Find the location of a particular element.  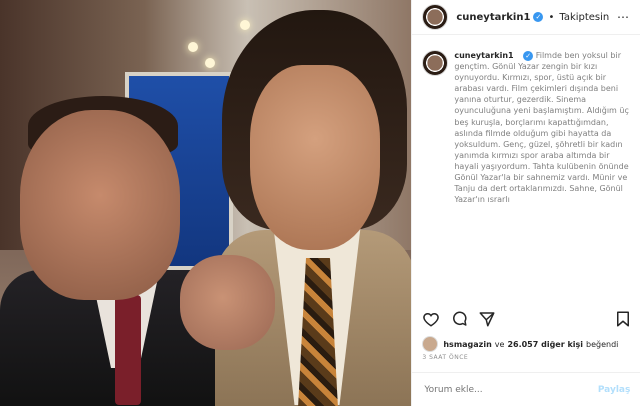

heart-icon is located at coordinates (431, 319).